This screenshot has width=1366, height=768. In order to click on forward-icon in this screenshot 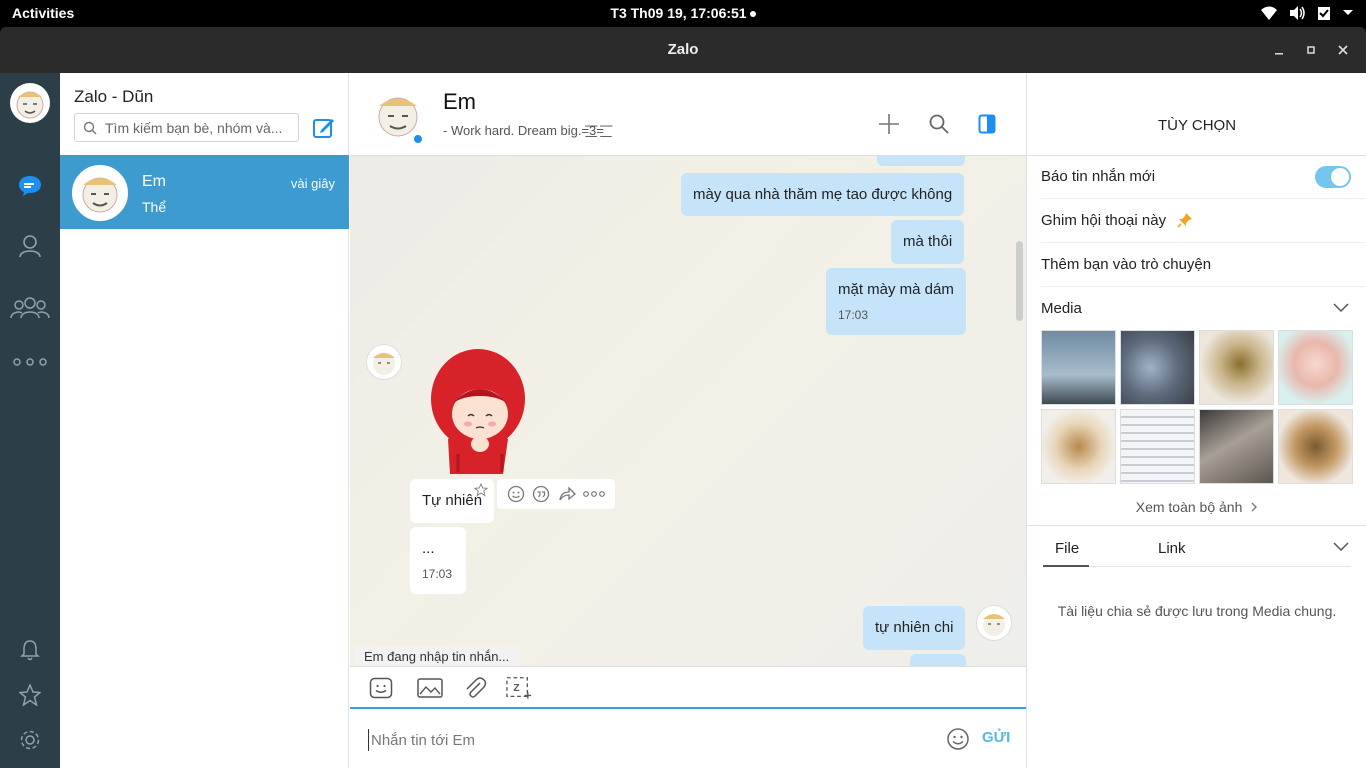, I will do `click(567, 494)`.